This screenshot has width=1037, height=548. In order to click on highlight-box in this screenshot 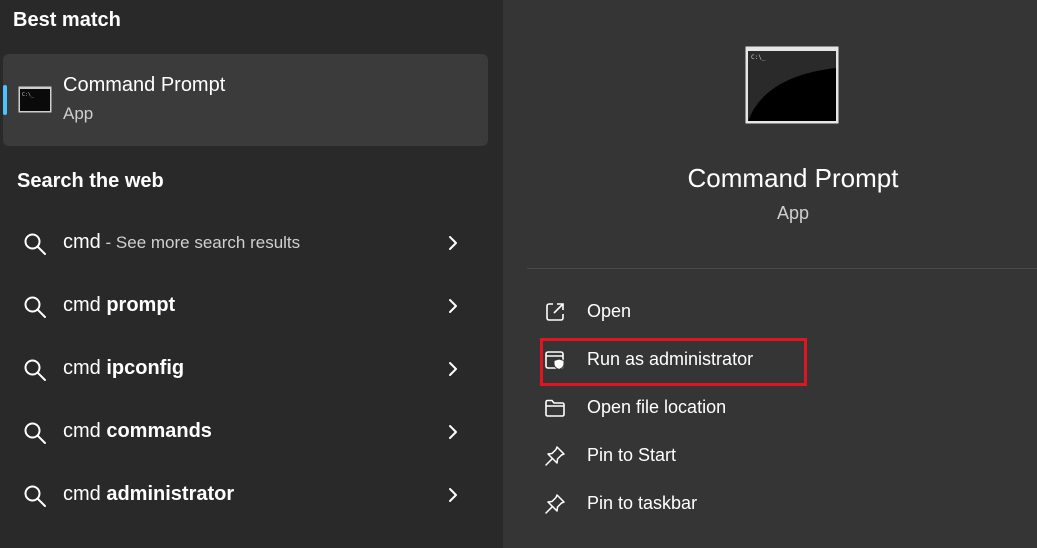, I will do `click(673, 362)`.